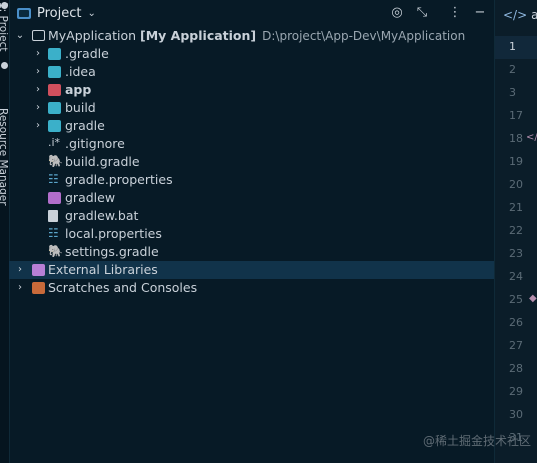 The image size is (537, 463). I want to click on xml-gutter-icon: </, so click(531, 137).